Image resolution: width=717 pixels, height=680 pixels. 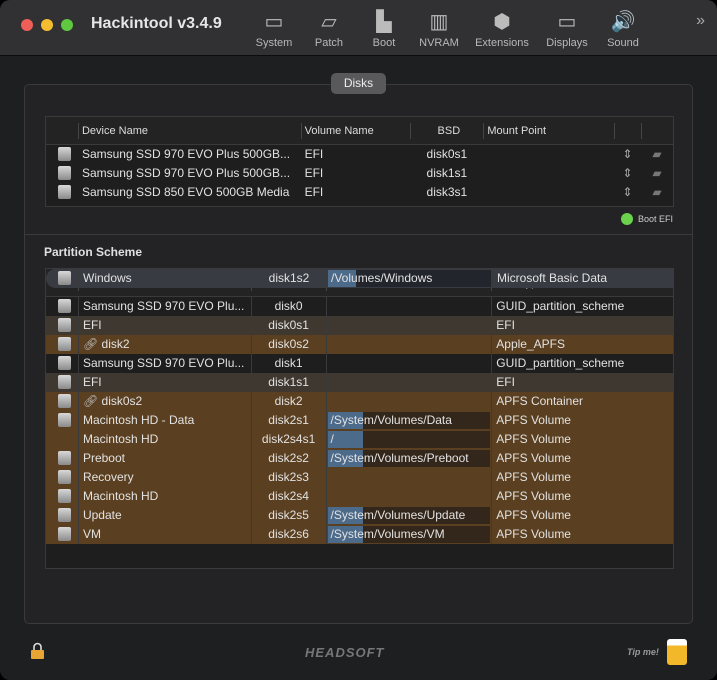 What do you see at coordinates (582, 278) in the screenshot?
I see `cell-disk-type: Microsoft Basic Data` at bounding box center [582, 278].